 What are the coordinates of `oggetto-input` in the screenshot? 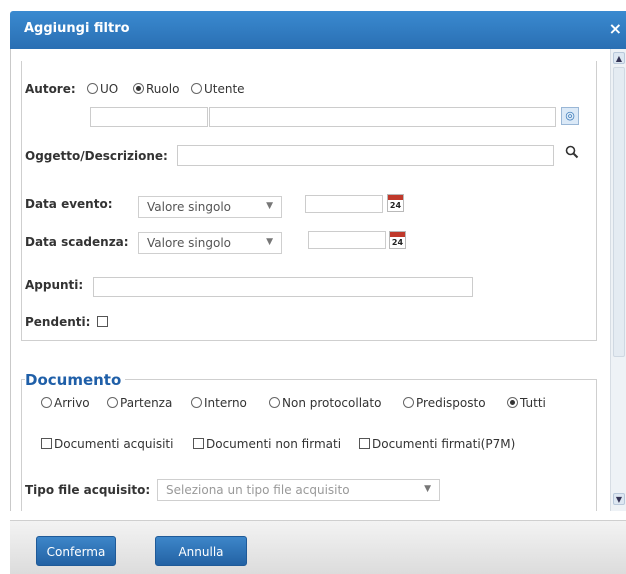 It's located at (365, 155).